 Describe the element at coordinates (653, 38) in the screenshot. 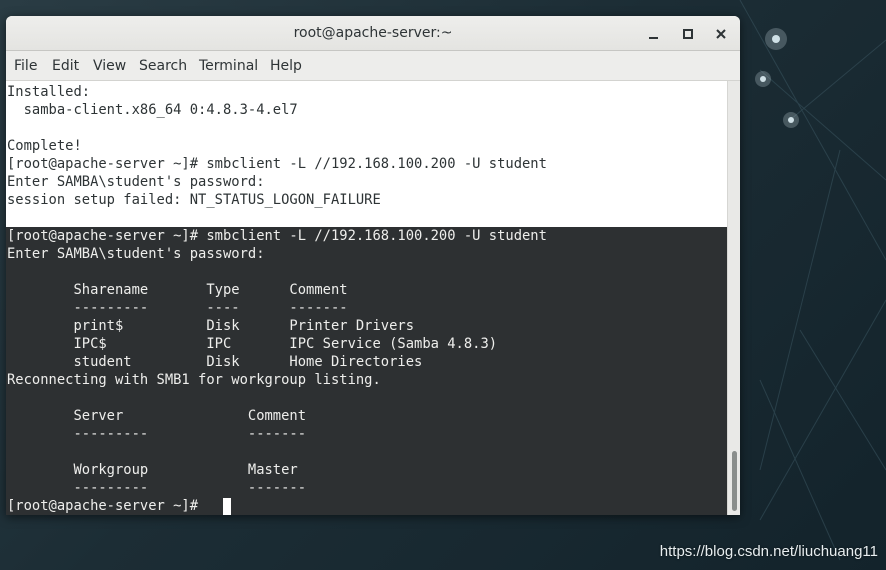

I see `minimize-icon` at that location.